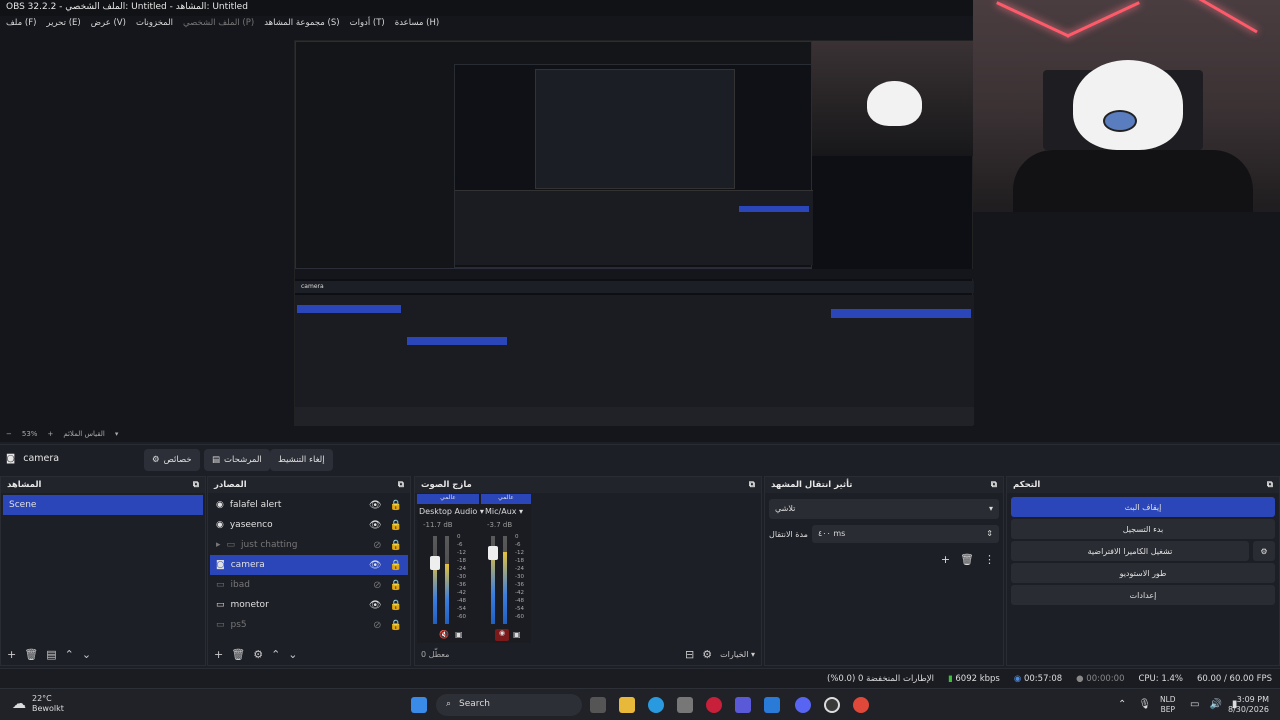 Image resolution: width=1280 pixels, height=720 pixels. I want to click on source-item-ibad: ▭ ibad ⊘ 🔒, so click(309, 585).